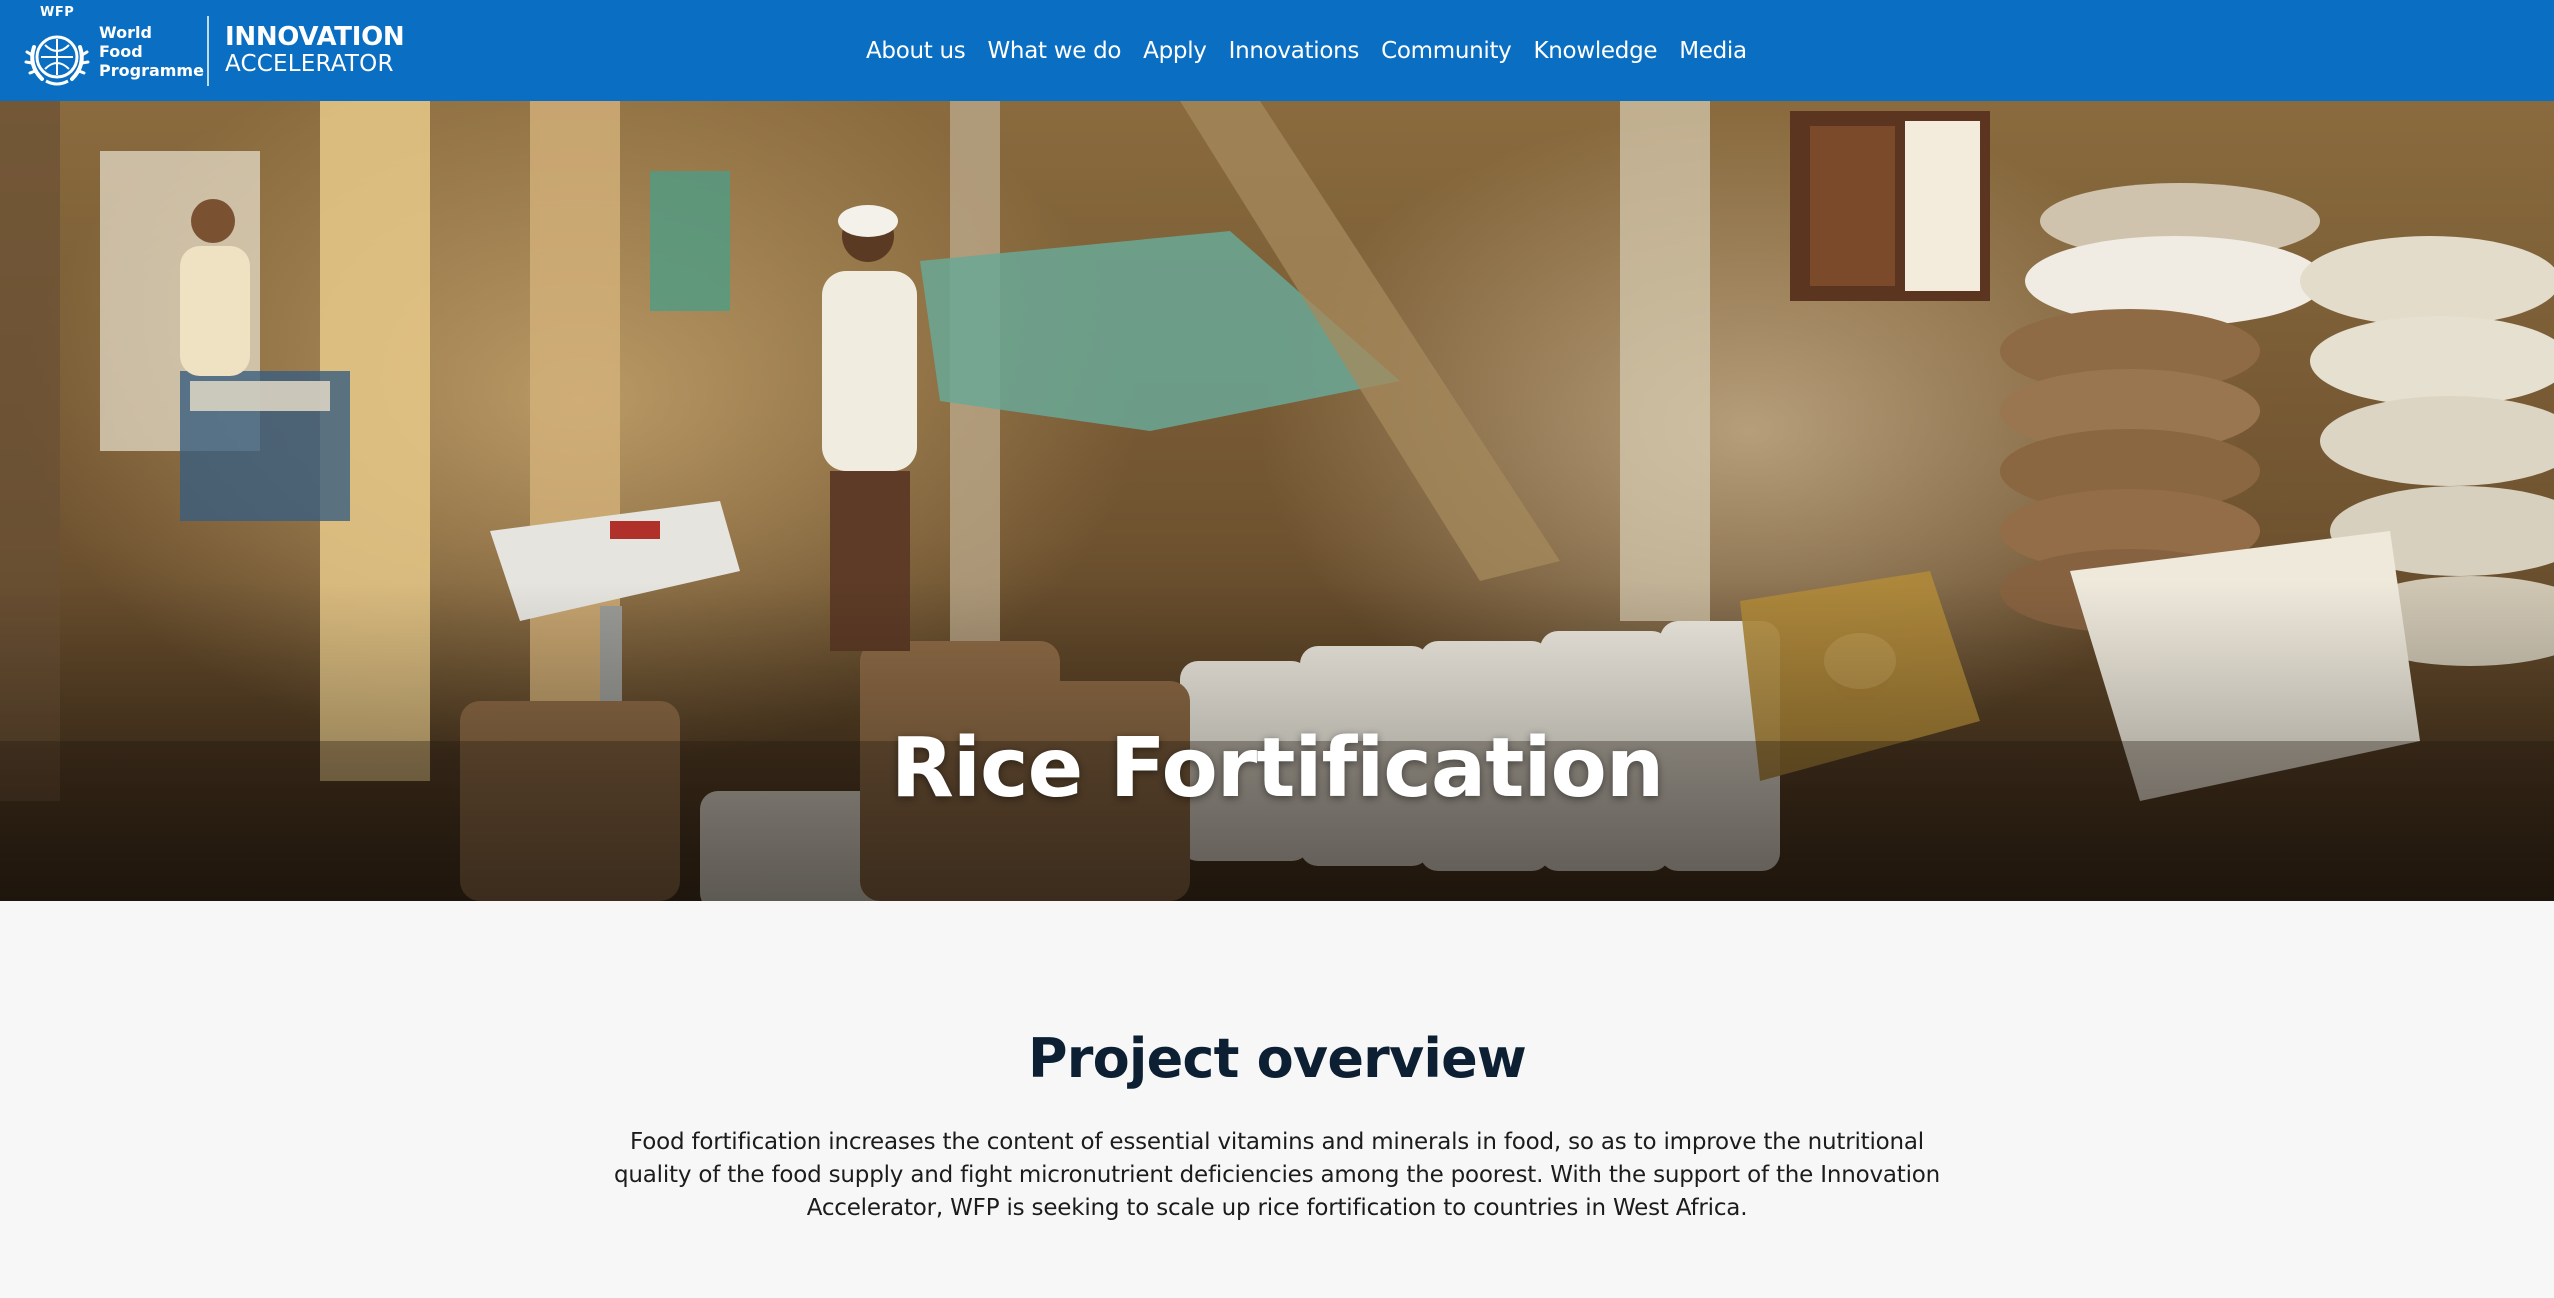 The height and width of the screenshot is (1298, 2554). What do you see at coordinates (57, 12) in the screenshot?
I see `wfp-tag: WFP` at bounding box center [57, 12].